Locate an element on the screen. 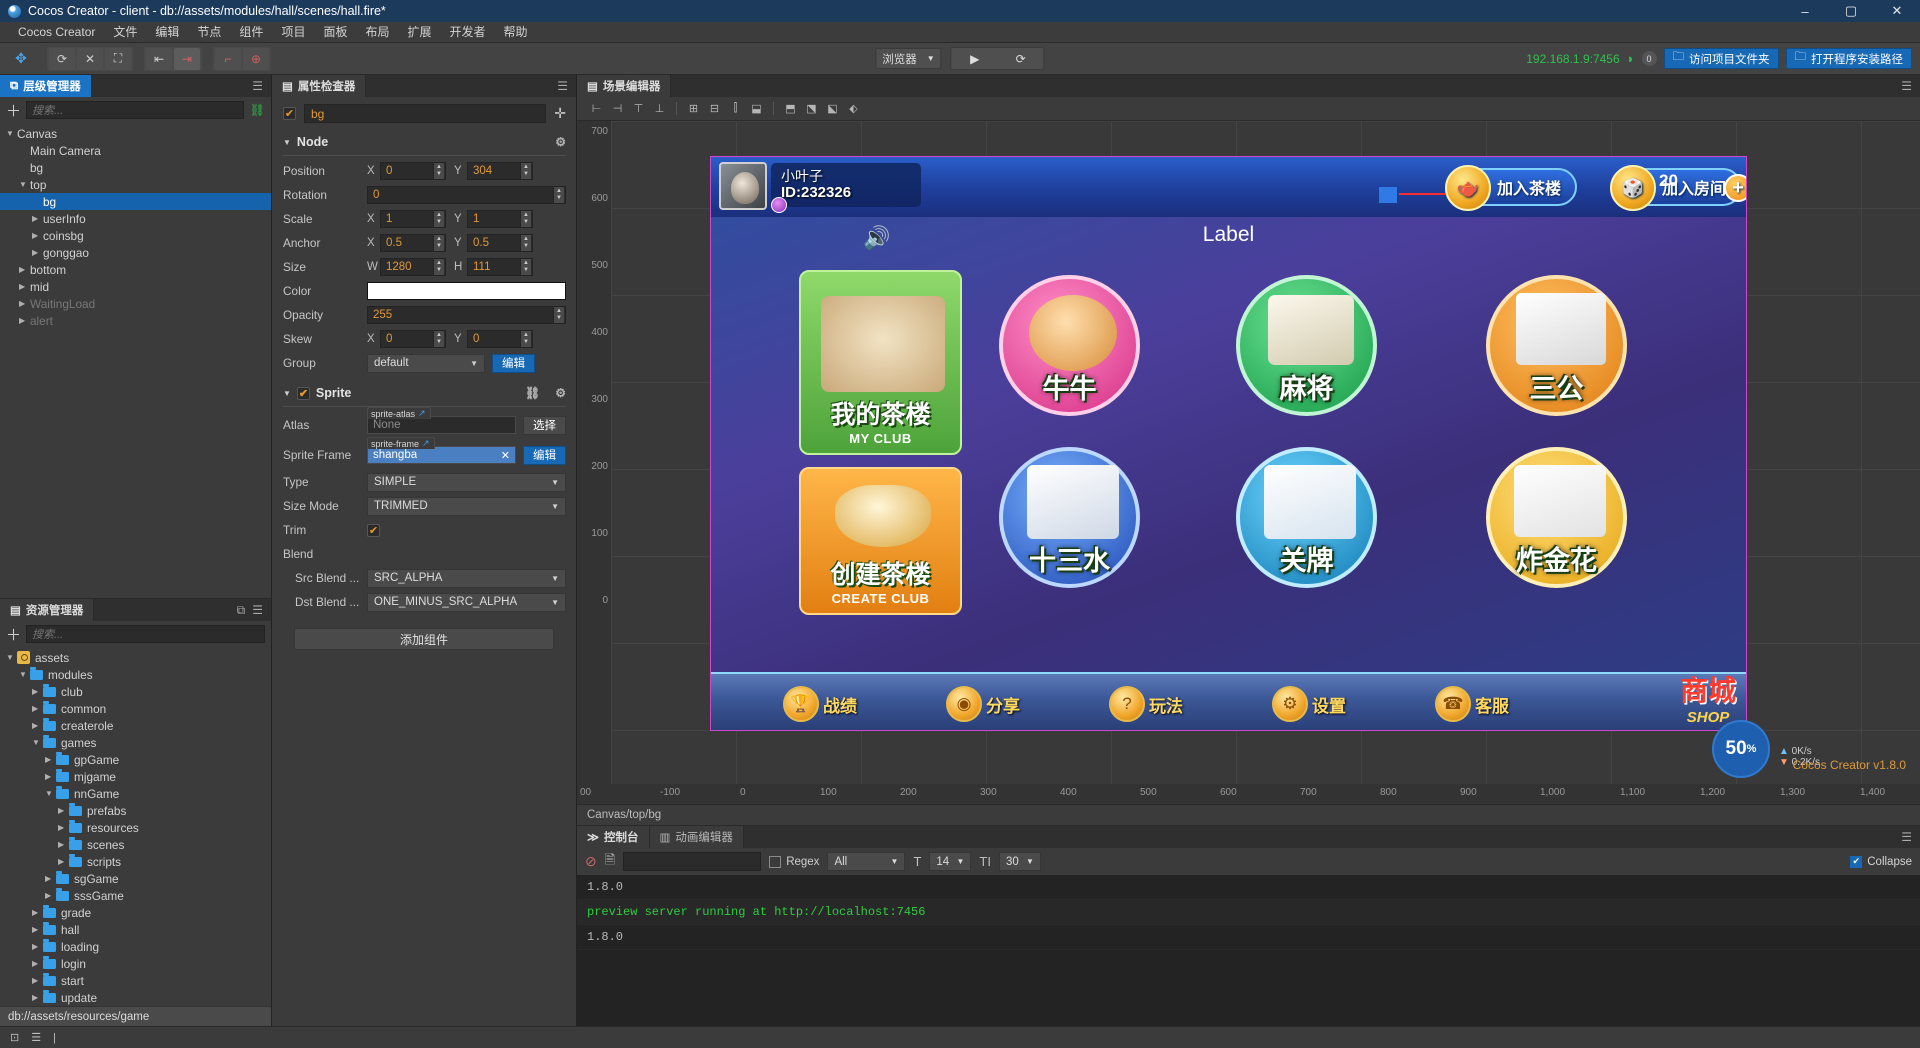  group-select: default ▼ is located at coordinates (426, 363).